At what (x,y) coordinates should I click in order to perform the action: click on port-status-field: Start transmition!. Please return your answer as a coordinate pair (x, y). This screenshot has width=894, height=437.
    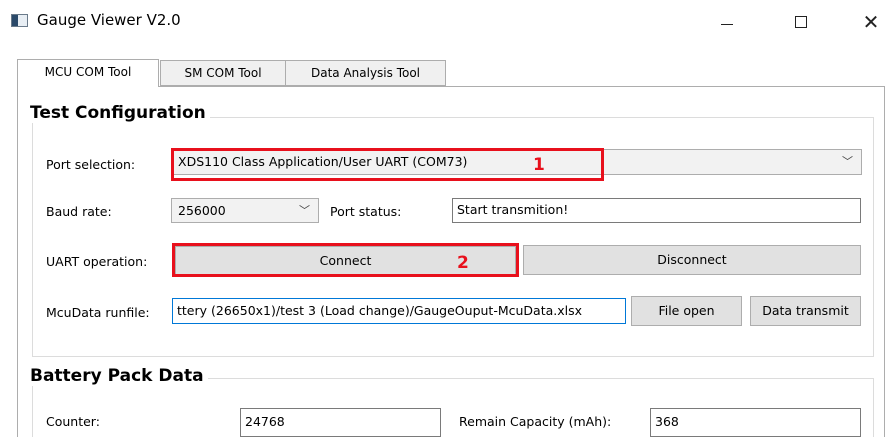
    Looking at the image, I should click on (656, 210).